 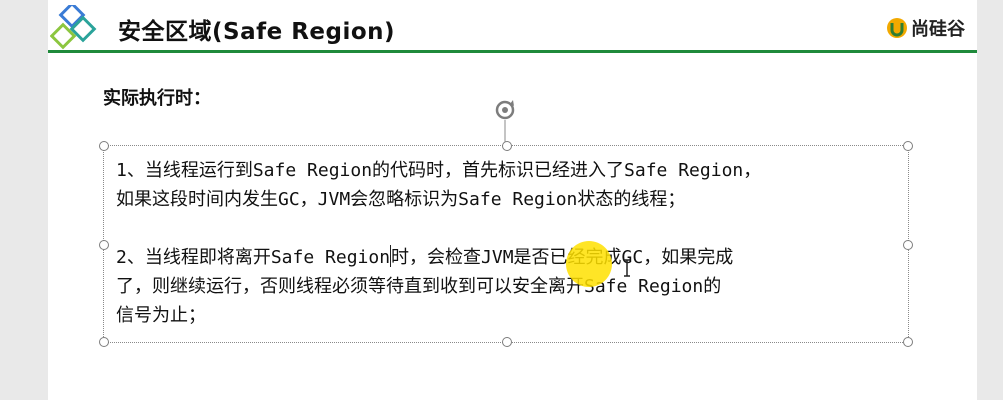 What do you see at coordinates (562, 257) in the screenshot?
I see `paragraph-2-line-1b: 时，会检查JVM是否已经完成GC，如果完成` at bounding box center [562, 257].